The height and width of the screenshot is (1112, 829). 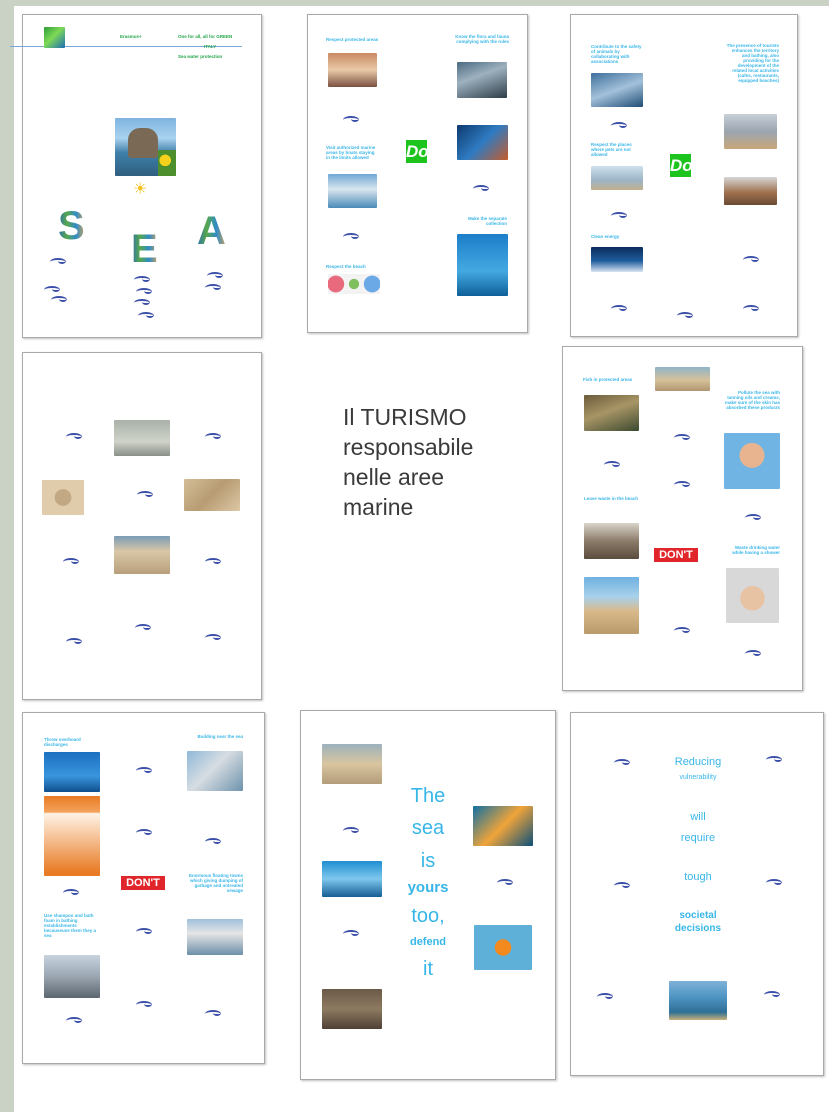 What do you see at coordinates (611, 541) in the screenshot?
I see `photo-beach-waste` at bounding box center [611, 541].